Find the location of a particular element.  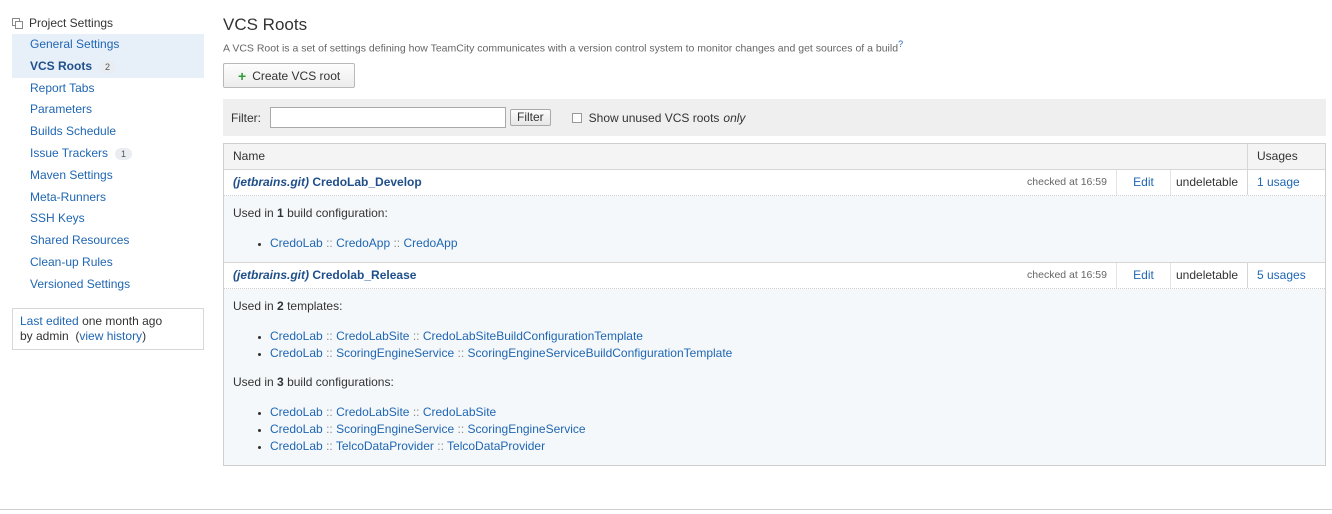

sidebar-item-label: Maven Settings is located at coordinates (71, 176).